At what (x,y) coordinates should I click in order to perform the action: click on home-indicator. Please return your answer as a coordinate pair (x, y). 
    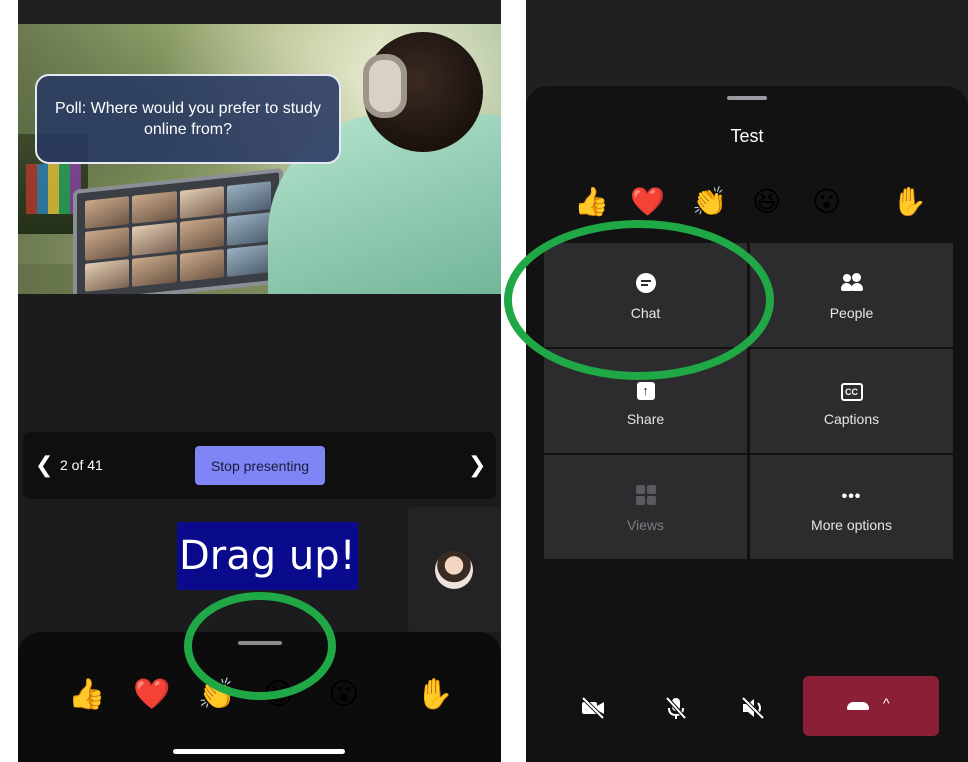
    Looking at the image, I should click on (259, 751).